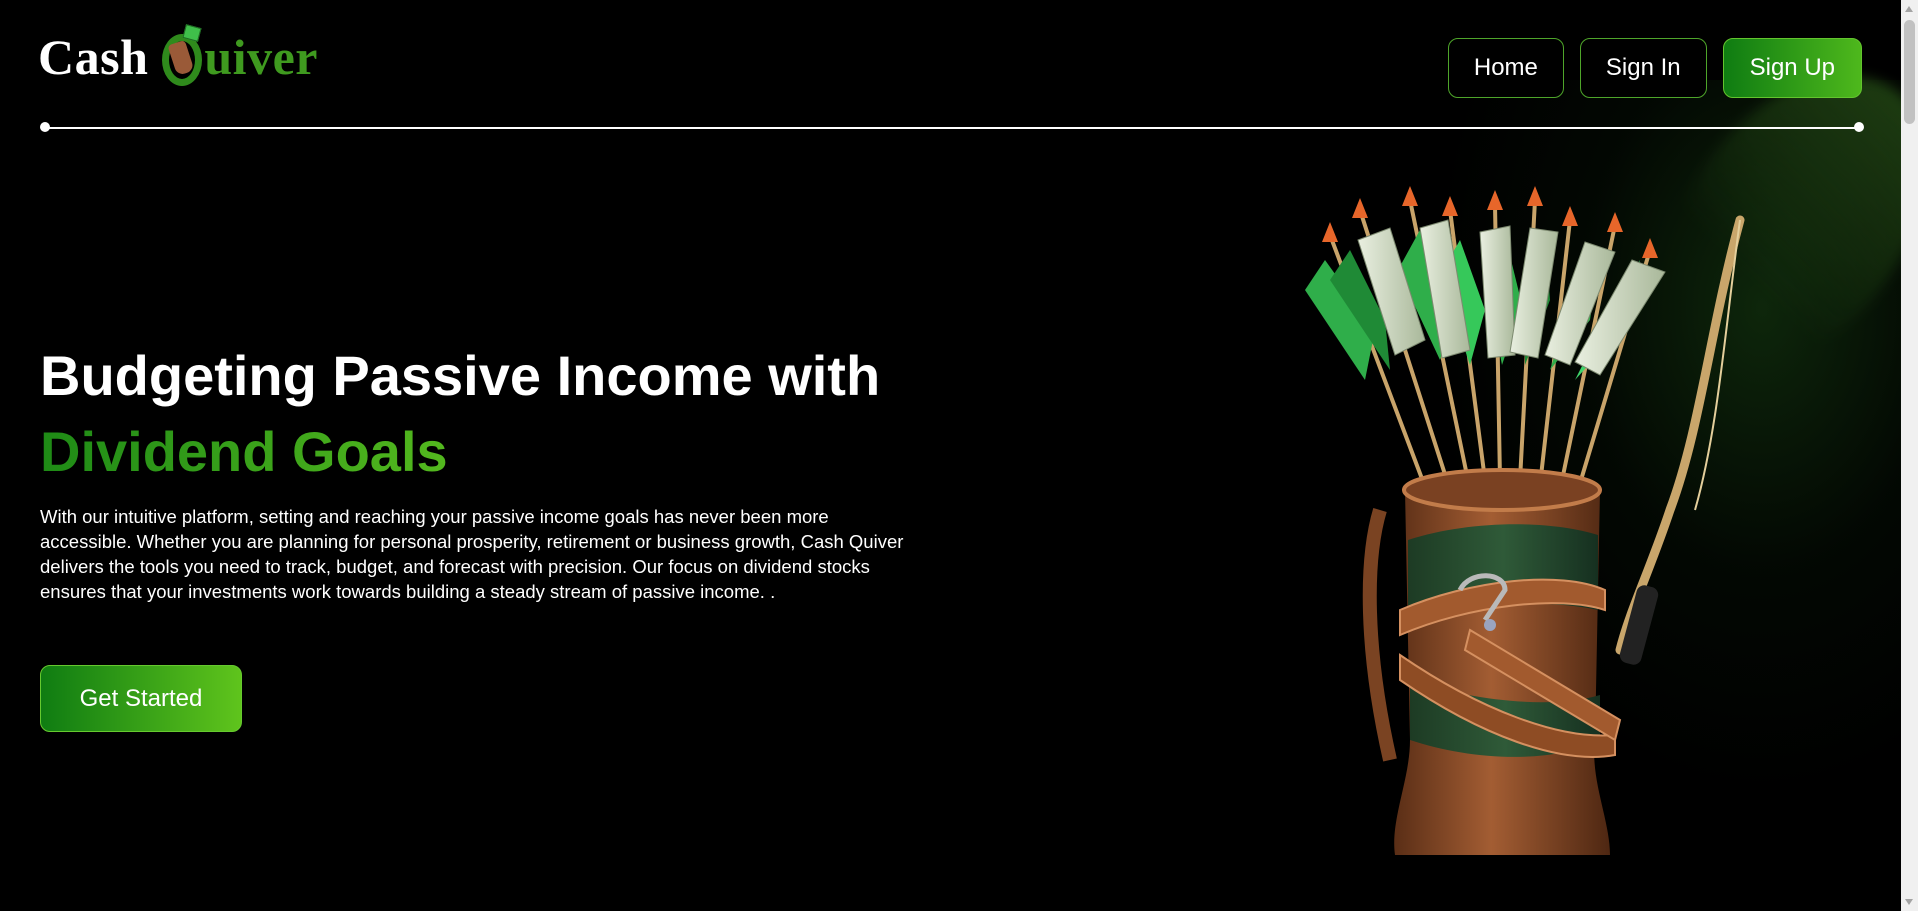 The width and height of the screenshot is (1918, 911). I want to click on divider-dot-right, so click(1859, 127).